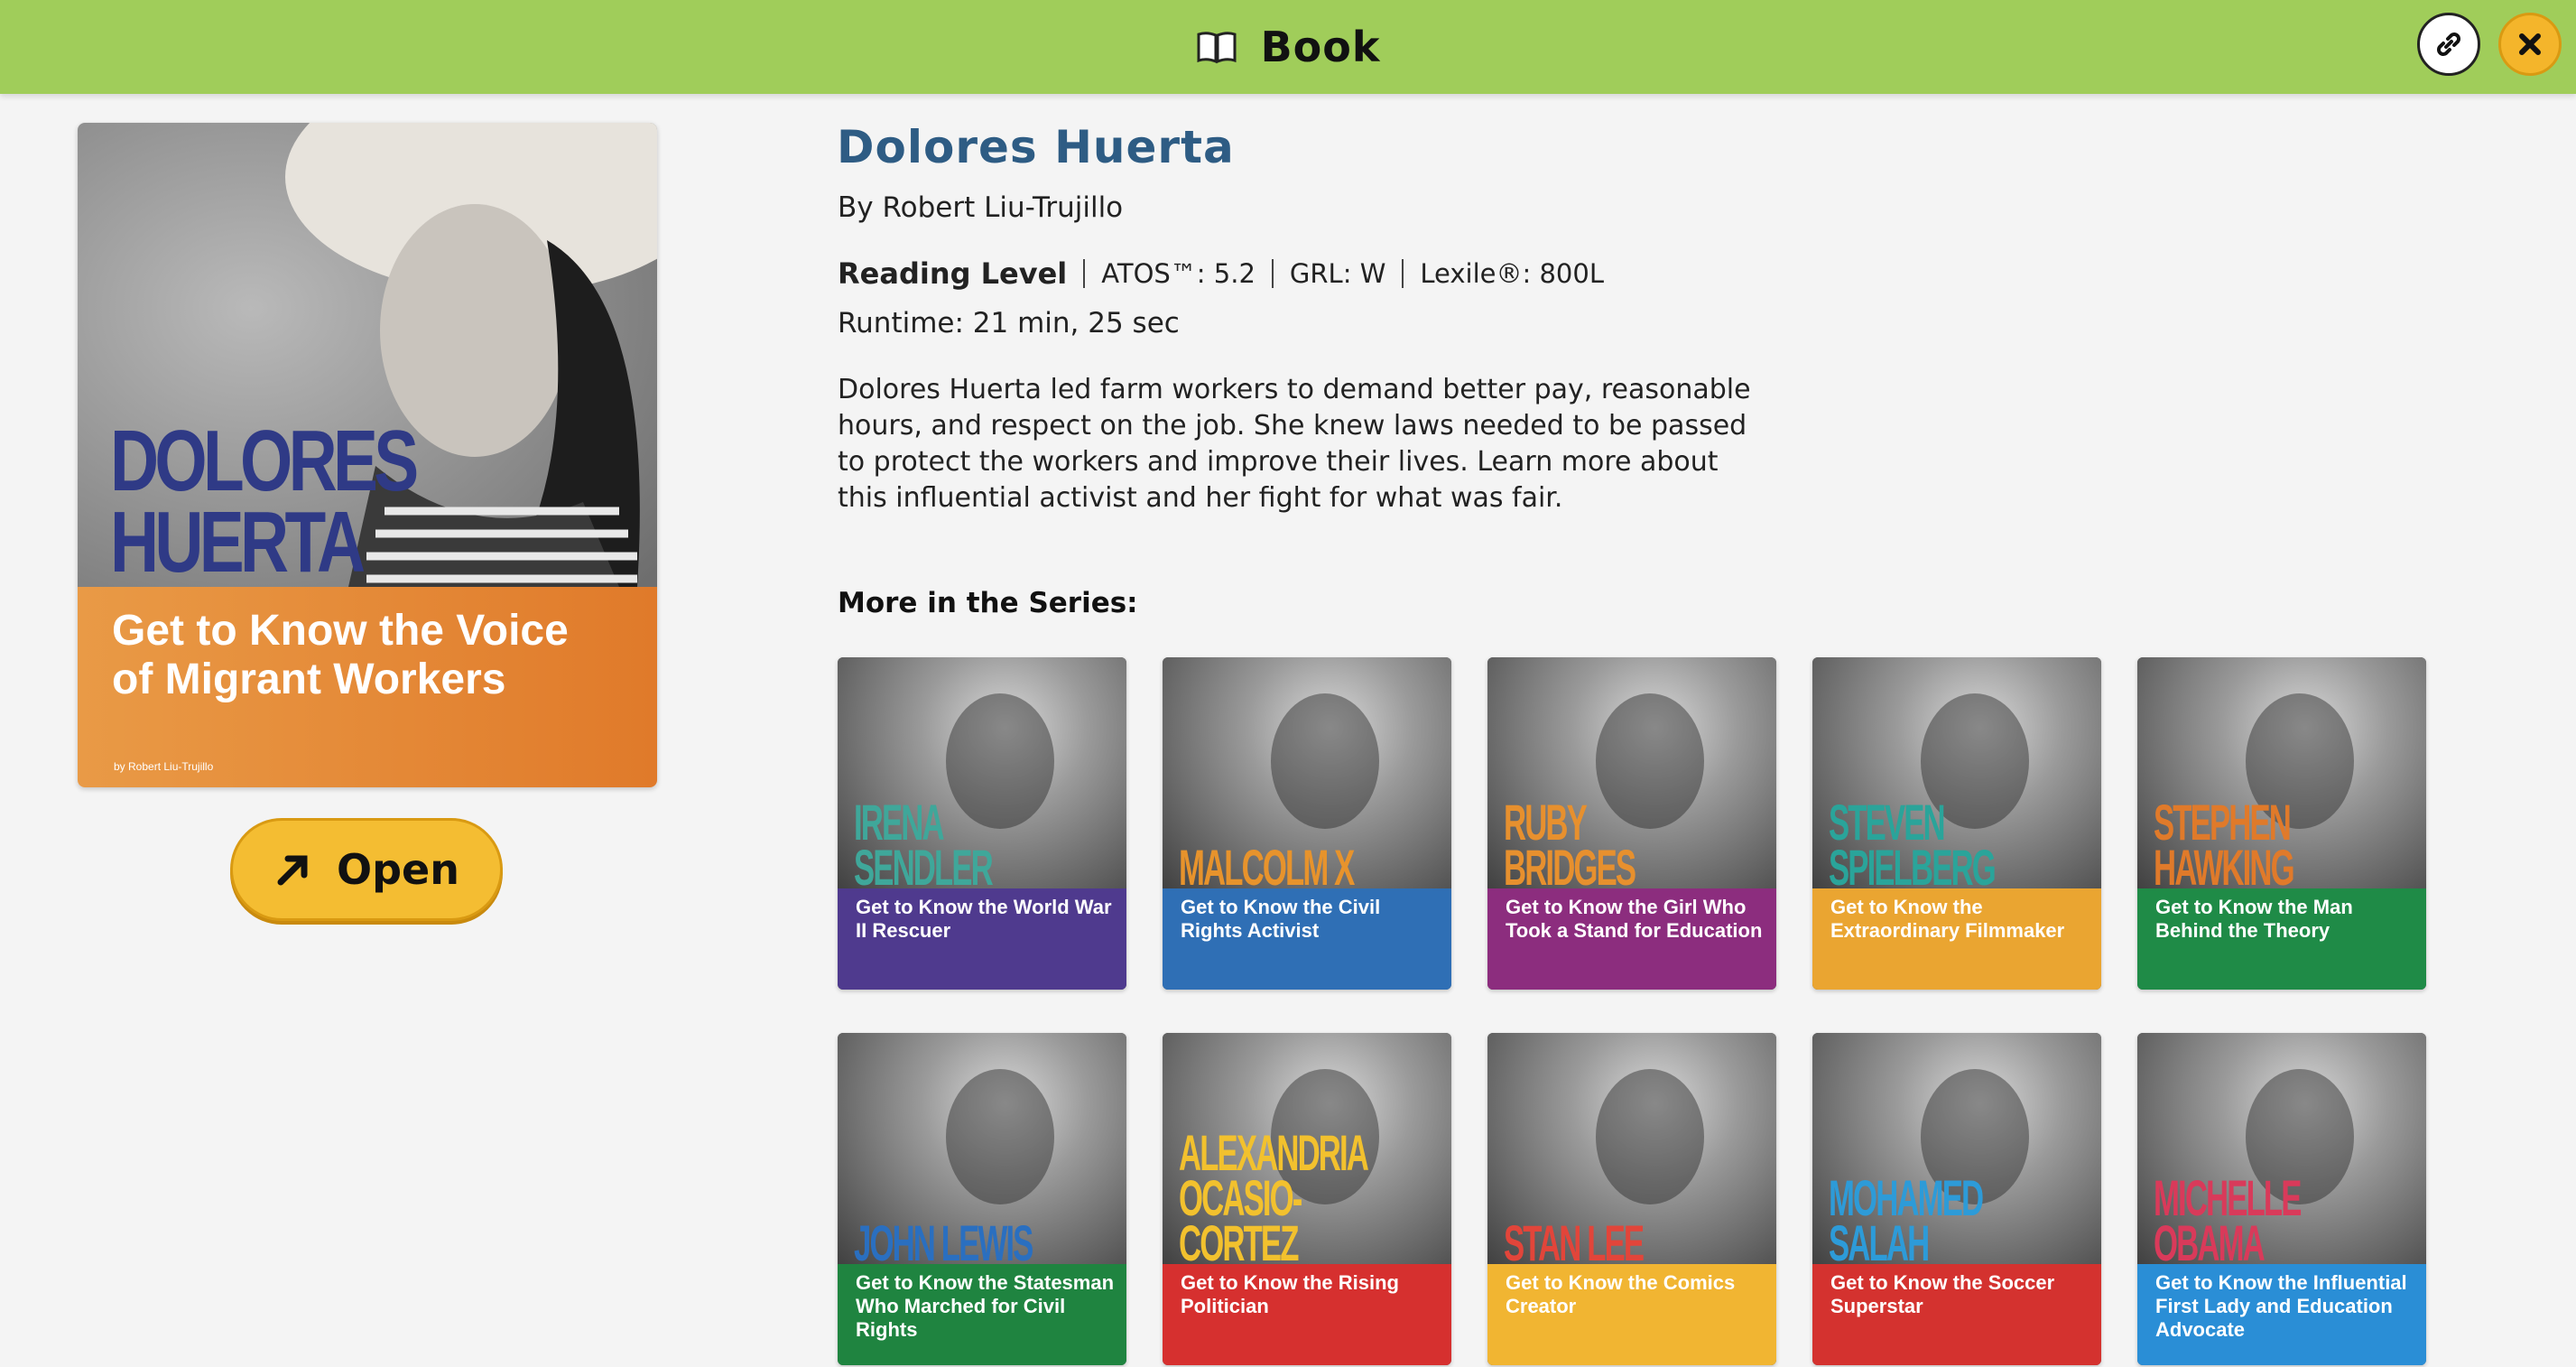 This screenshot has width=2576, height=1367. I want to click on series-book-subtitle: Get to Know the Rising Politician, so click(1290, 1294).